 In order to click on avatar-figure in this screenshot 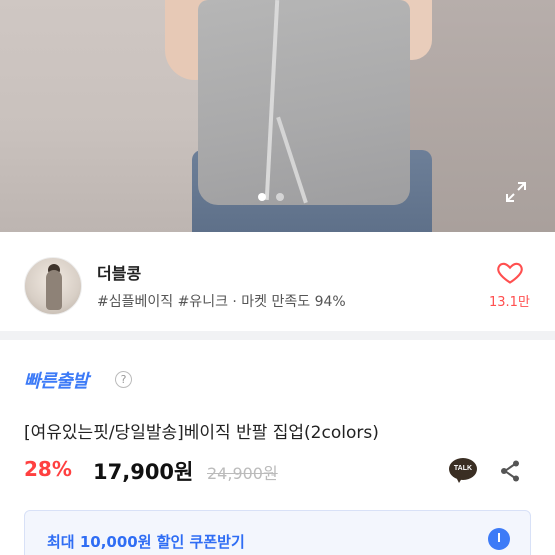, I will do `click(54, 290)`.